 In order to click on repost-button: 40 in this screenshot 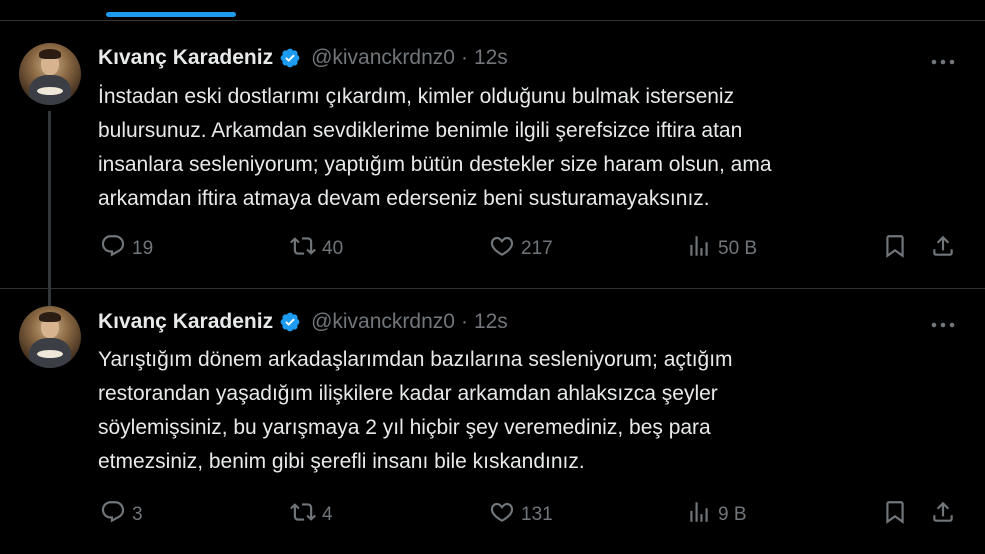, I will do `click(316, 249)`.